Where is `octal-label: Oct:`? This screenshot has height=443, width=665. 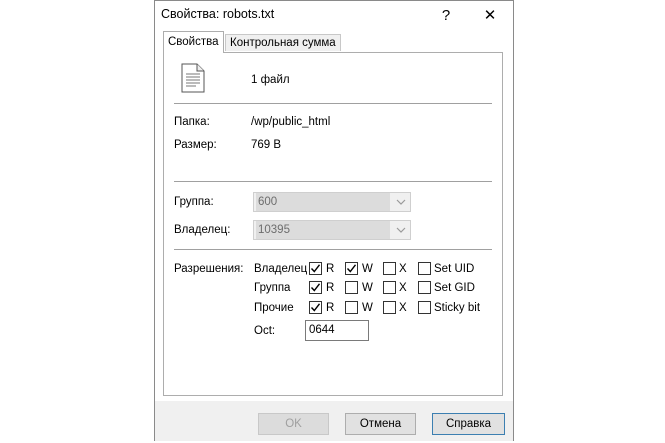 octal-label: Oct: is located at coordinates (265, 331).